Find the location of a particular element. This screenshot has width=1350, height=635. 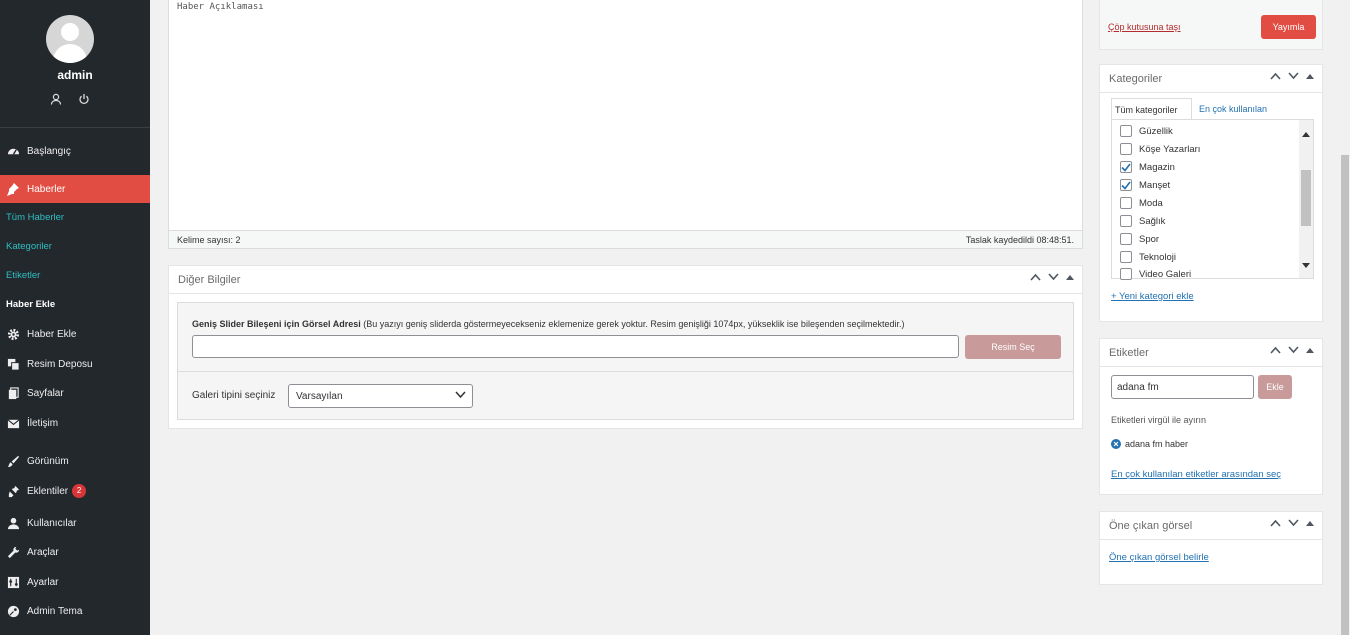

postbox-header: Diğer Bilgiler is located at coordinates (625, 280).